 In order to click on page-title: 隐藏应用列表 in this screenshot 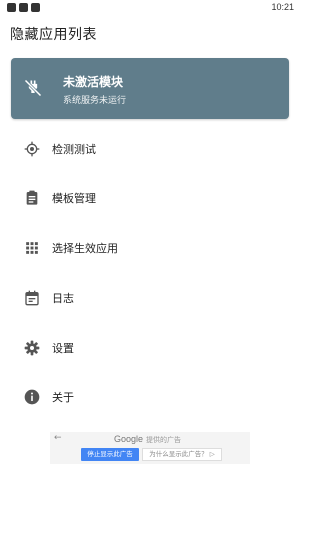, I will do `click(53, 35)`.